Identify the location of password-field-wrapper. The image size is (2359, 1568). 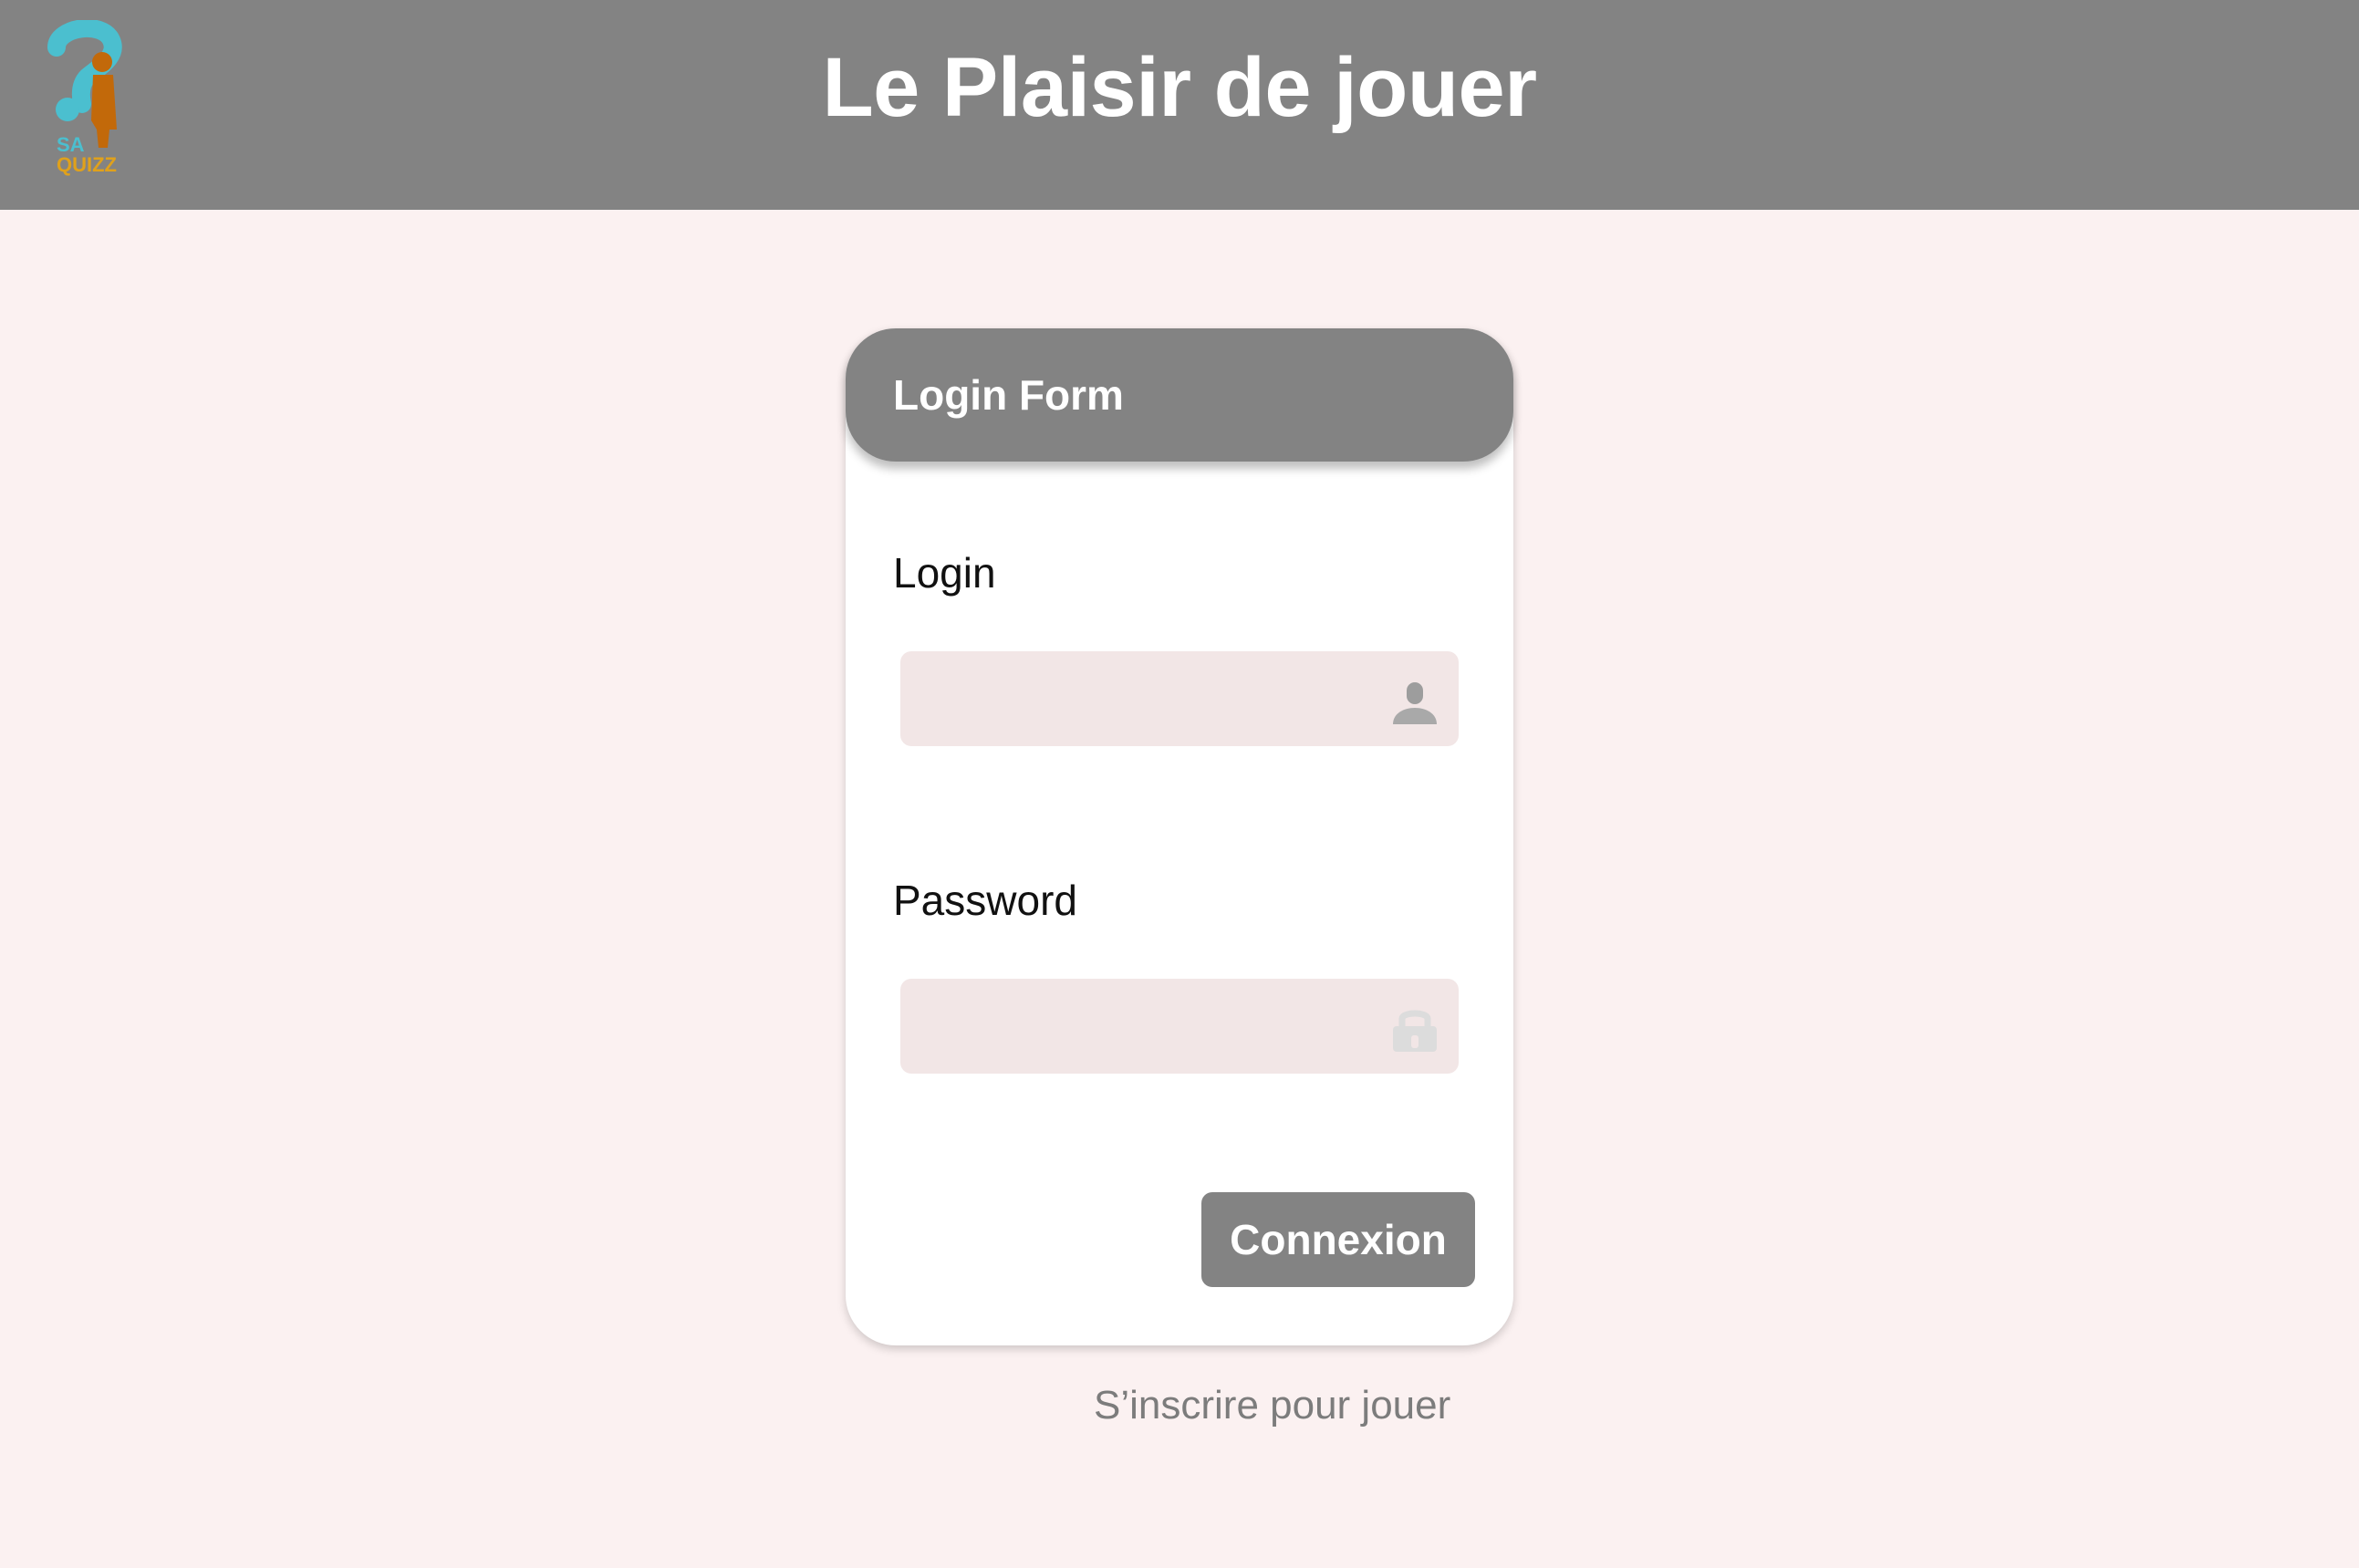
(1180, 1026).